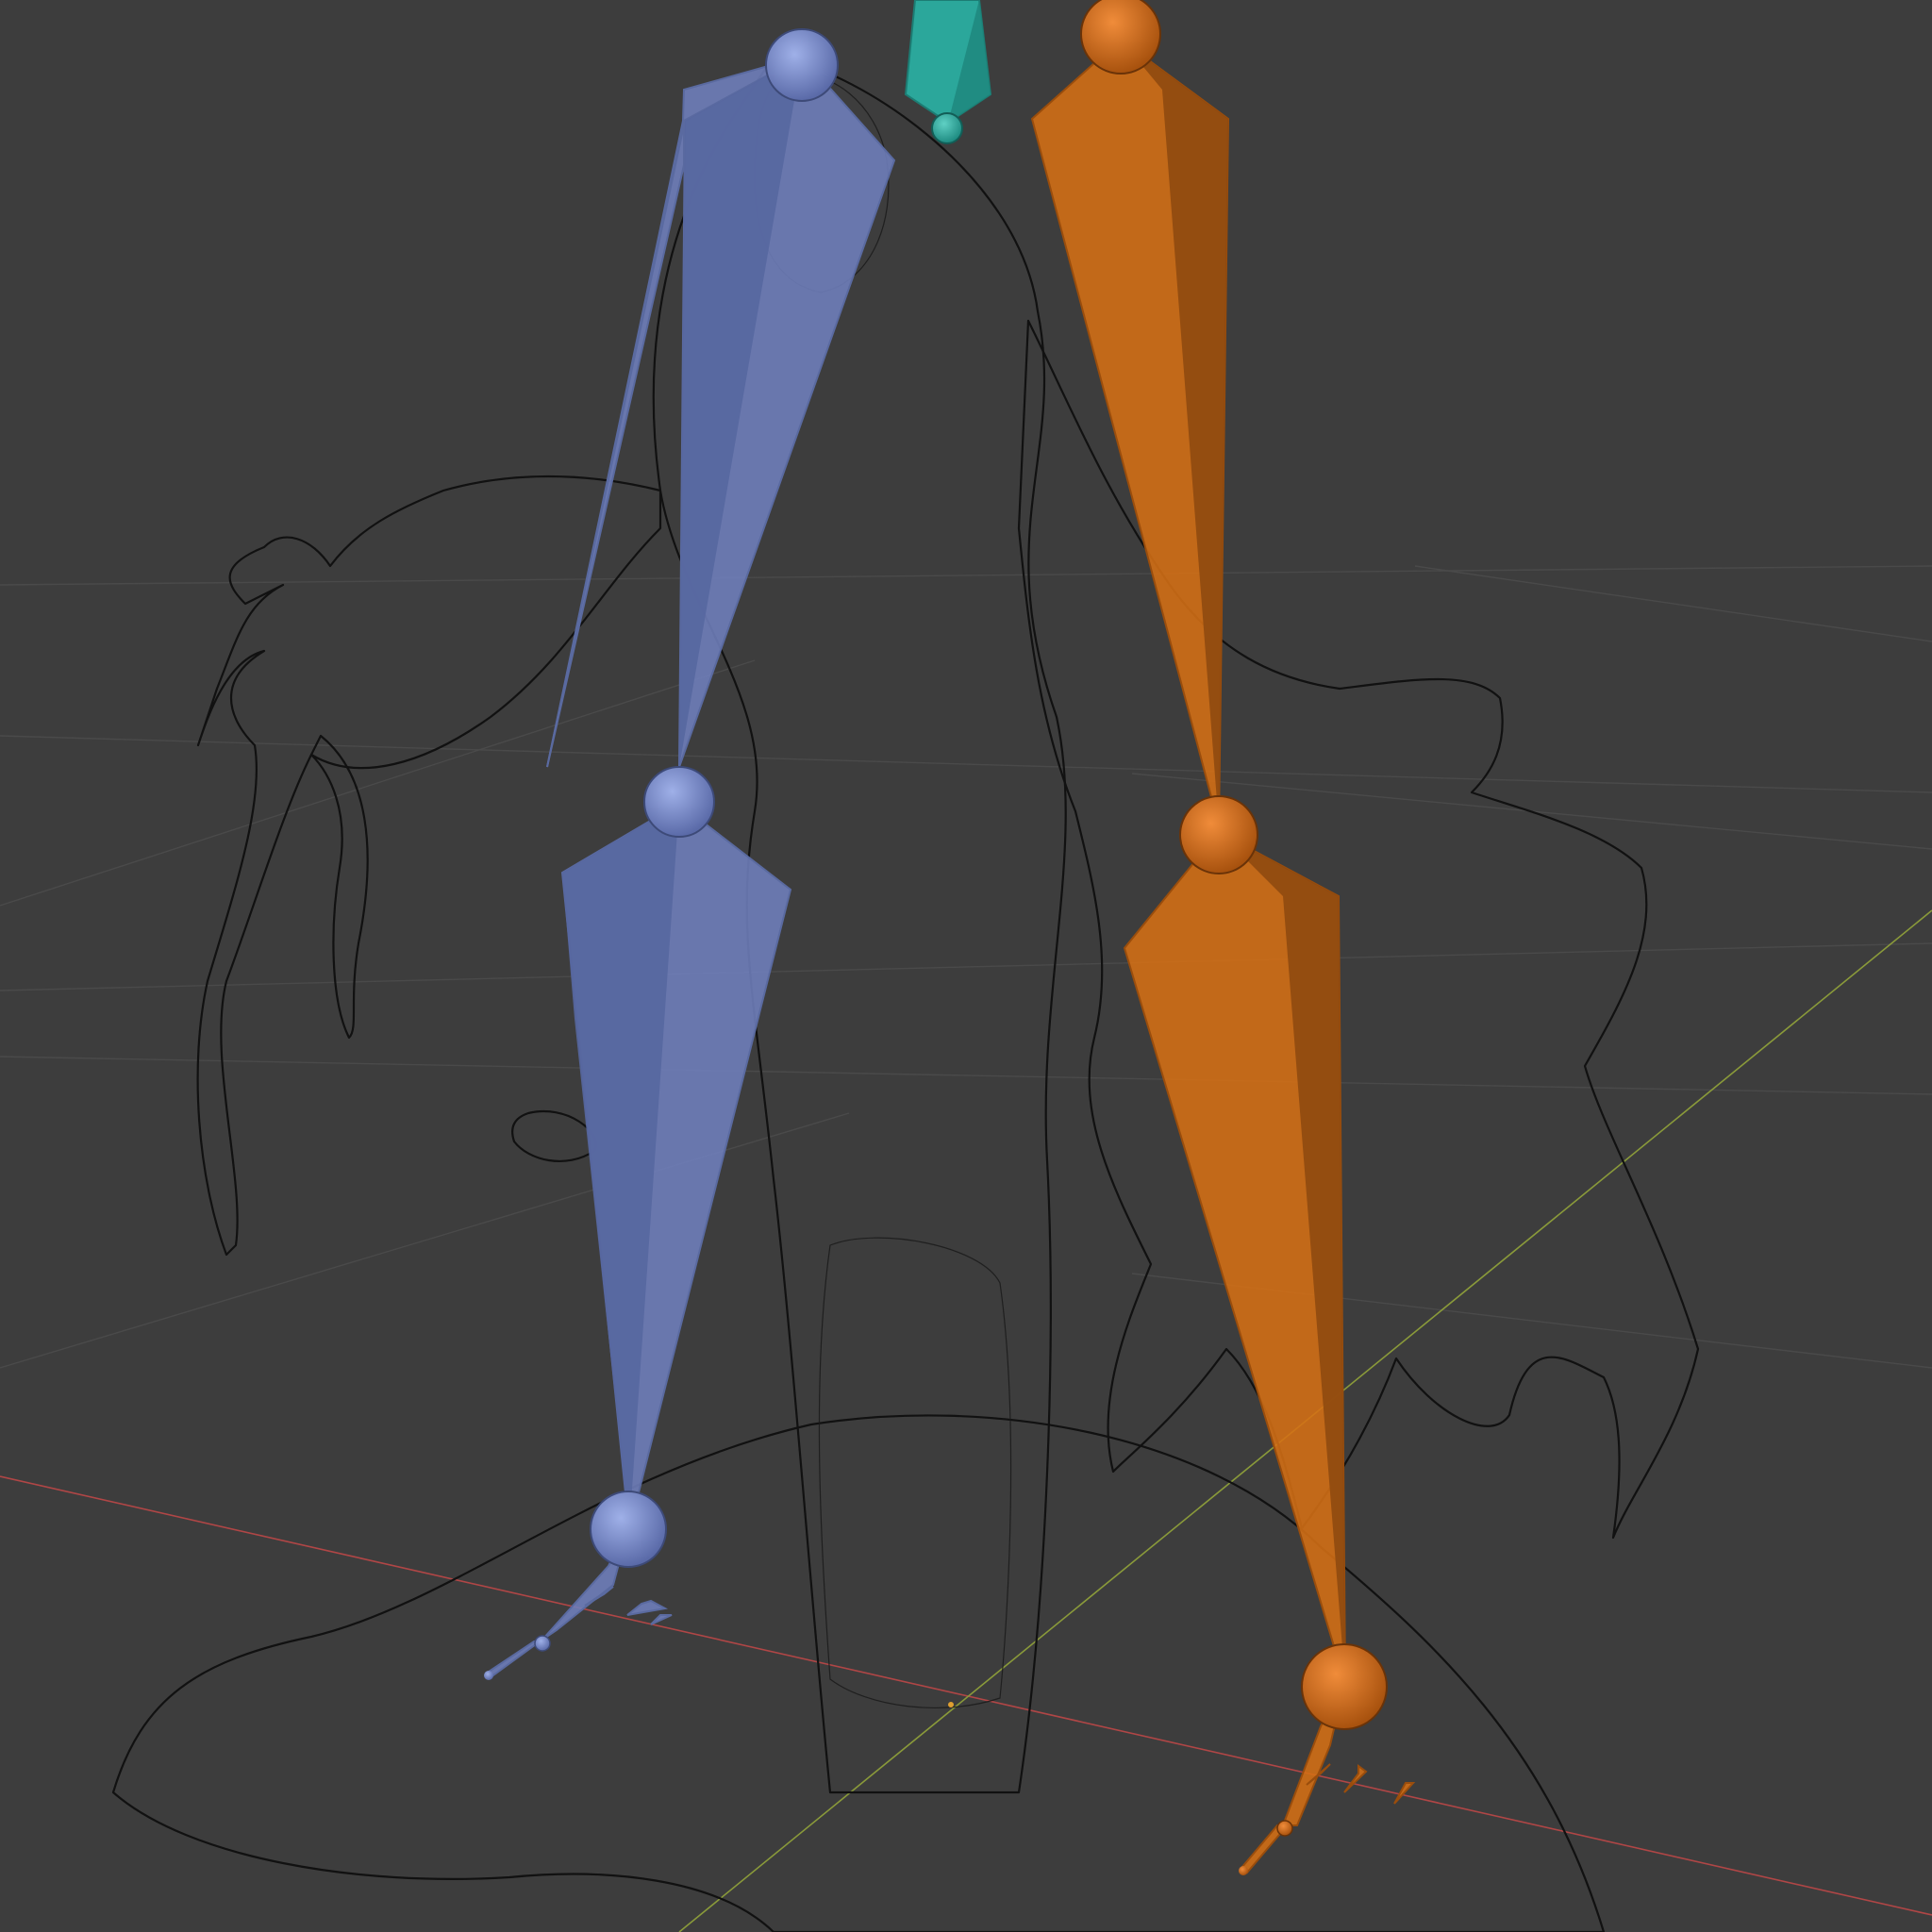 The image size is (1932, 1932). Describe the element at coordinates (1285, 1829) in the screenshot. I see `joint-toe-right` at that location.